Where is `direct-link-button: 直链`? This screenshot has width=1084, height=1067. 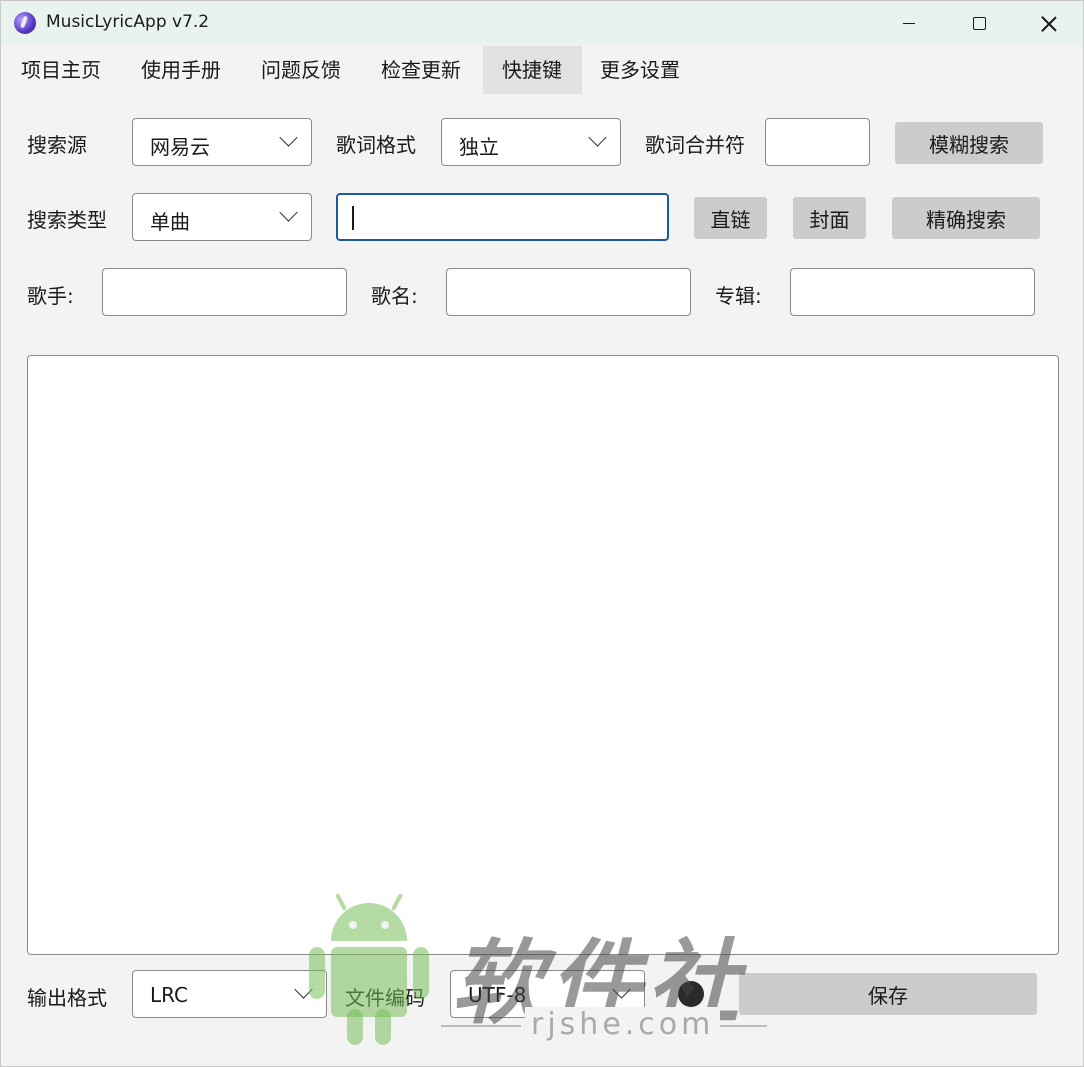 direct-link-button: 直链 is located at coordinates (730, 218).